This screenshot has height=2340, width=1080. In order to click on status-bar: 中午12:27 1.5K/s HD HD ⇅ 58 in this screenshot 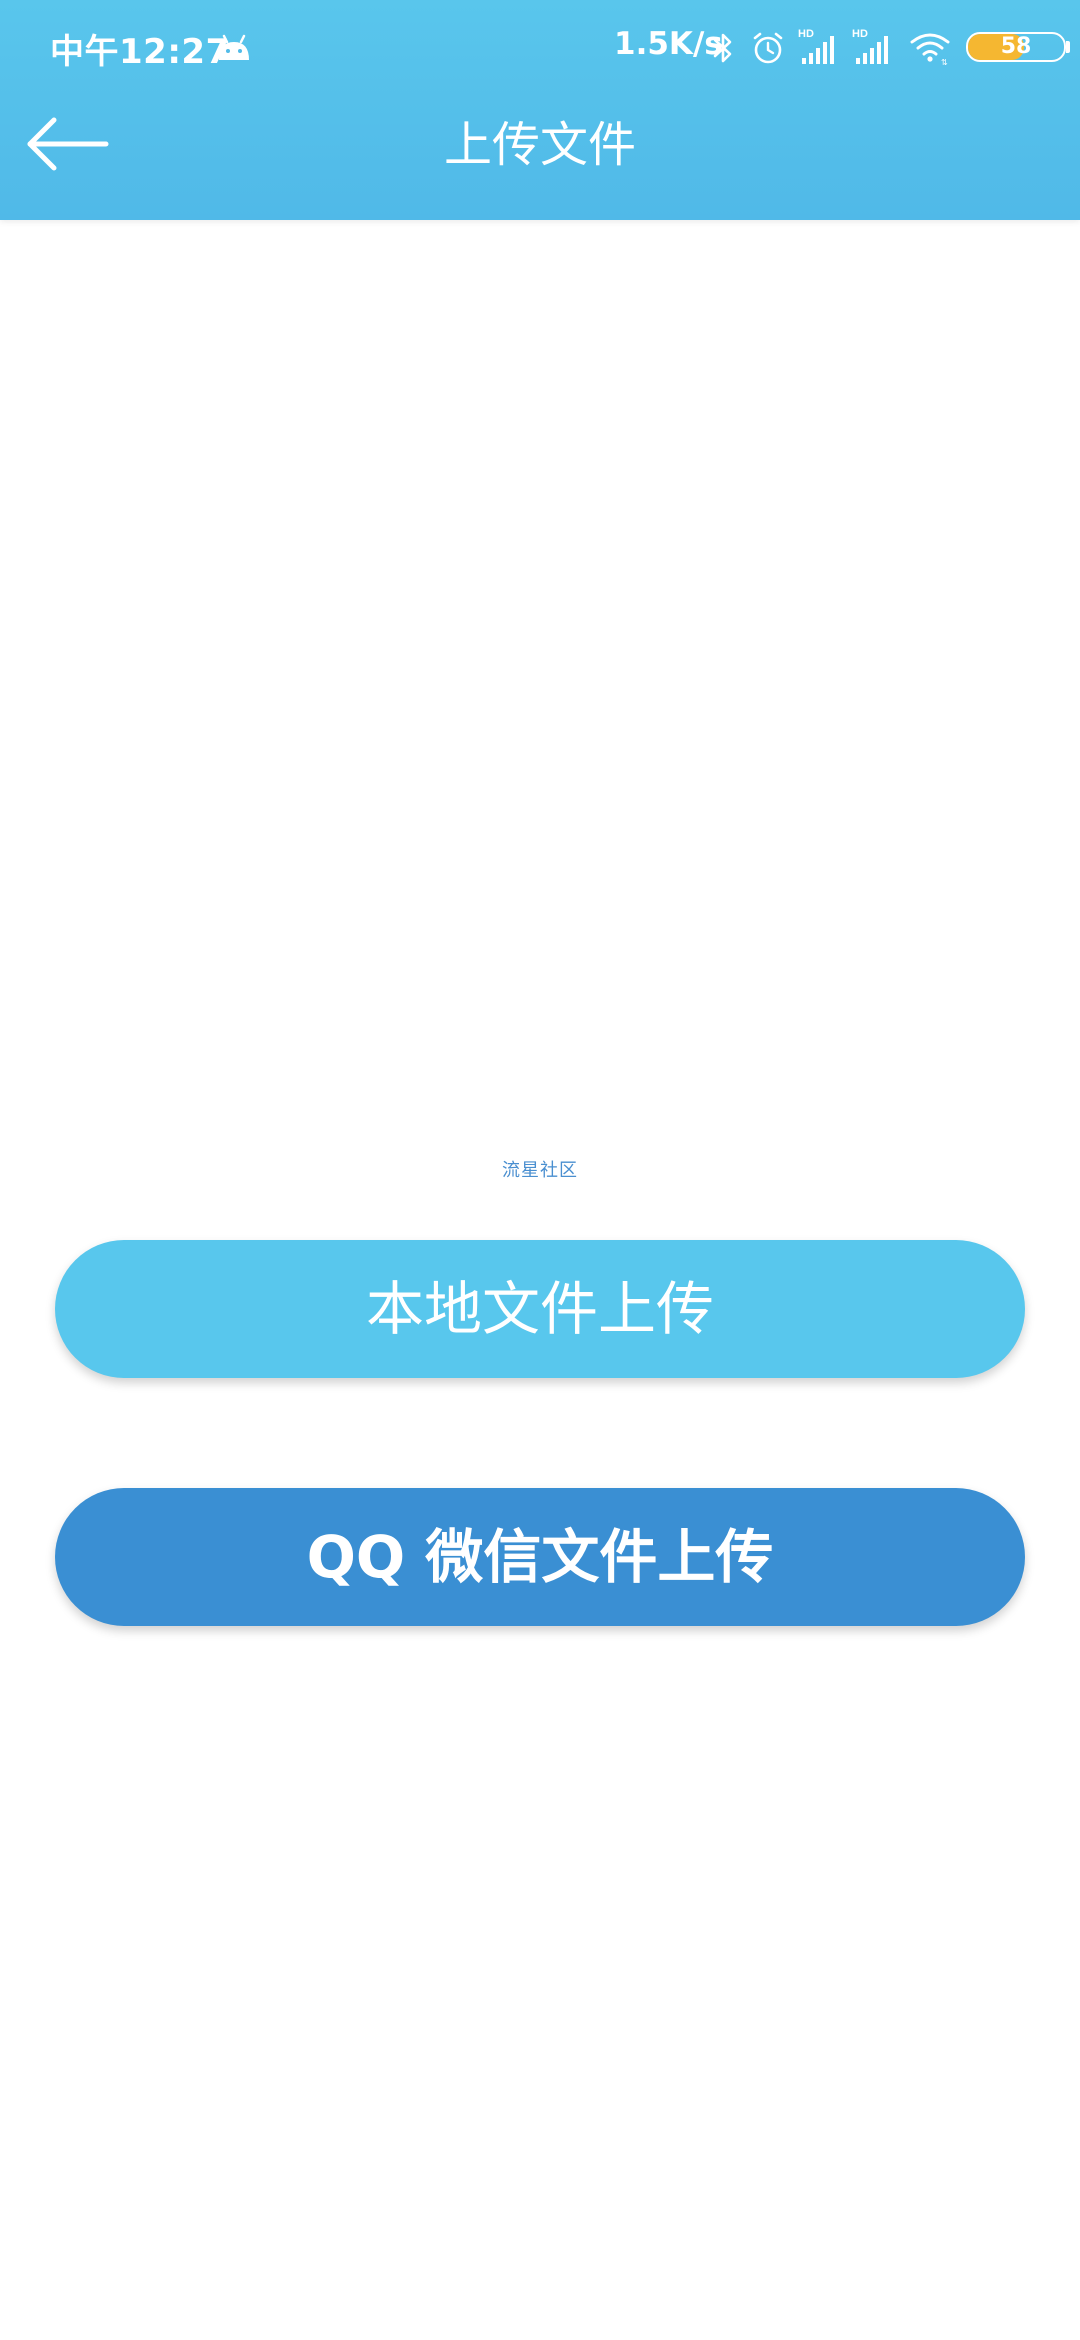, I will do `click(540, 48)`.